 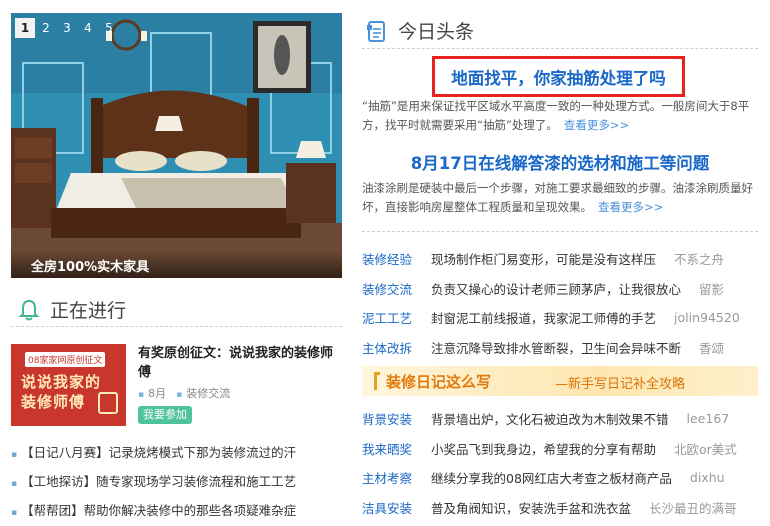 I want to click on bracket-icon, so click(x=377, y=381).